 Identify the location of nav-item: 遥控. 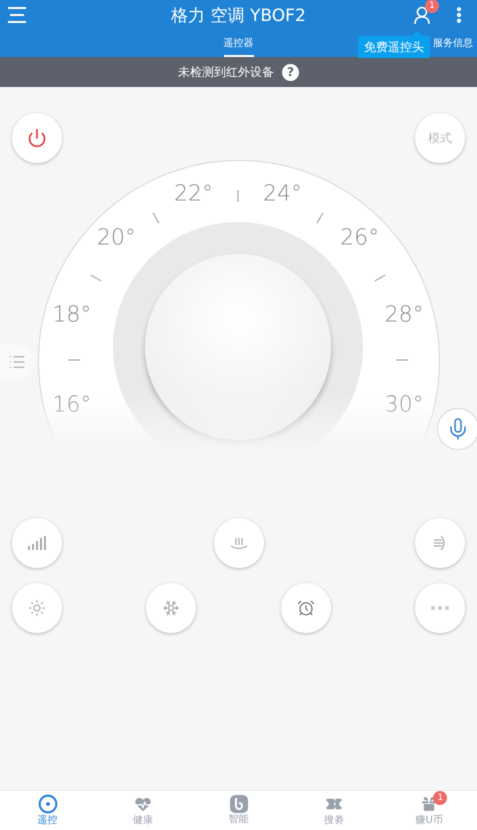
(48, 810).